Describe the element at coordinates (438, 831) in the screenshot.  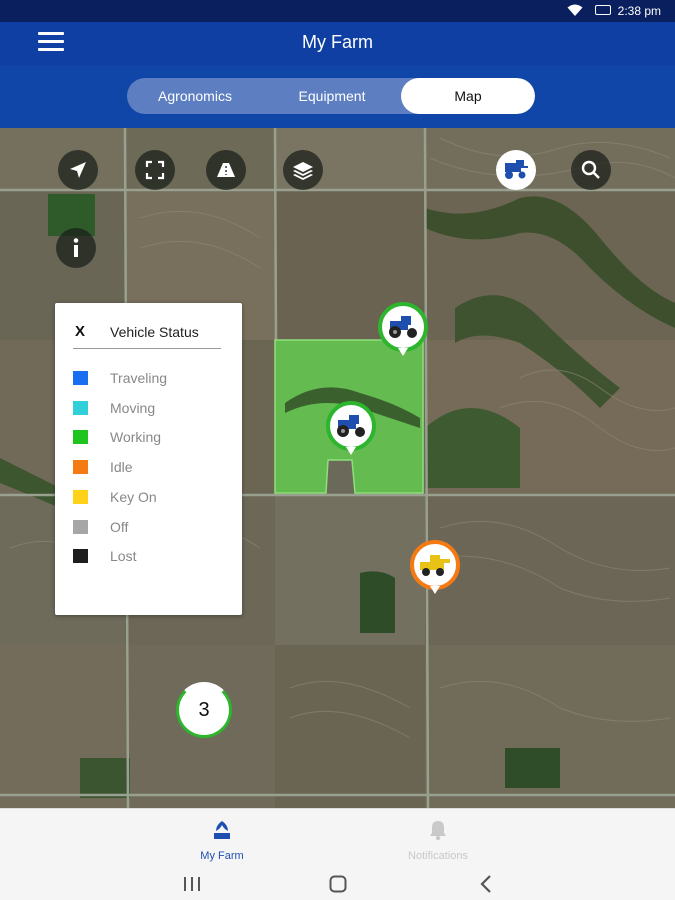
I see `bell-icon` at that location.